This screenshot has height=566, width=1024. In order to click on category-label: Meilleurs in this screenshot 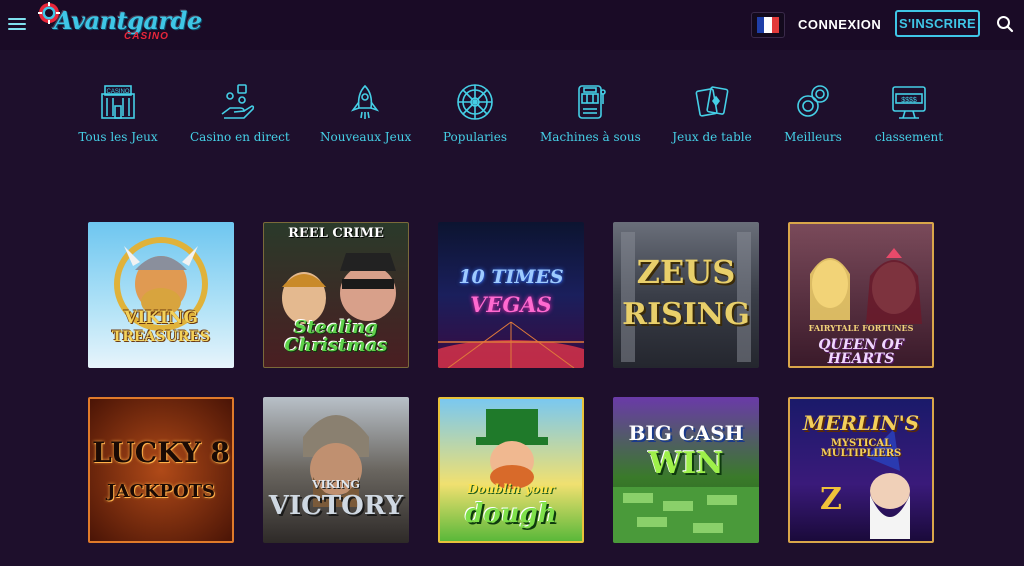, I will do `click(813, 137)`.